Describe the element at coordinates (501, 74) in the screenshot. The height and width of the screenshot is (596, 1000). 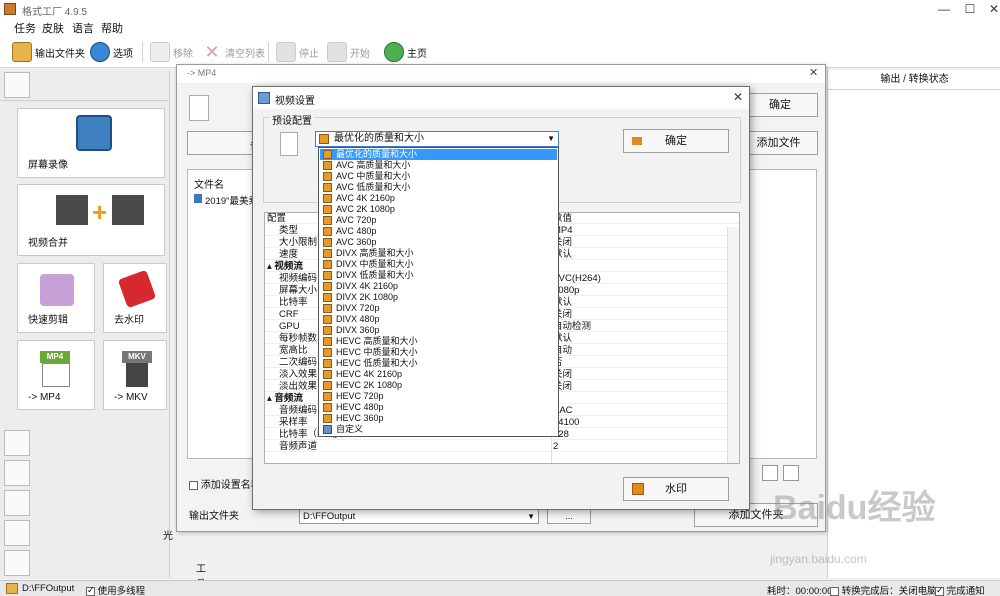
I see `mp4-window-titlebar: -> MP4 ✕` at that location.